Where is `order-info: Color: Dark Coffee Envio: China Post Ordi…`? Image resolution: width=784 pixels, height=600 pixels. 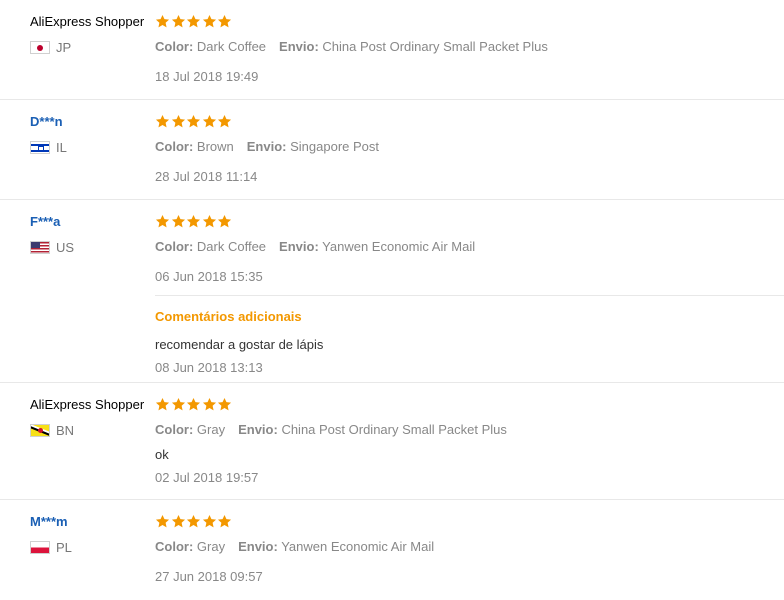 order-info: Color: Dark Coffee Envio: China Post Ordi… is located at coordinates (469, 47).